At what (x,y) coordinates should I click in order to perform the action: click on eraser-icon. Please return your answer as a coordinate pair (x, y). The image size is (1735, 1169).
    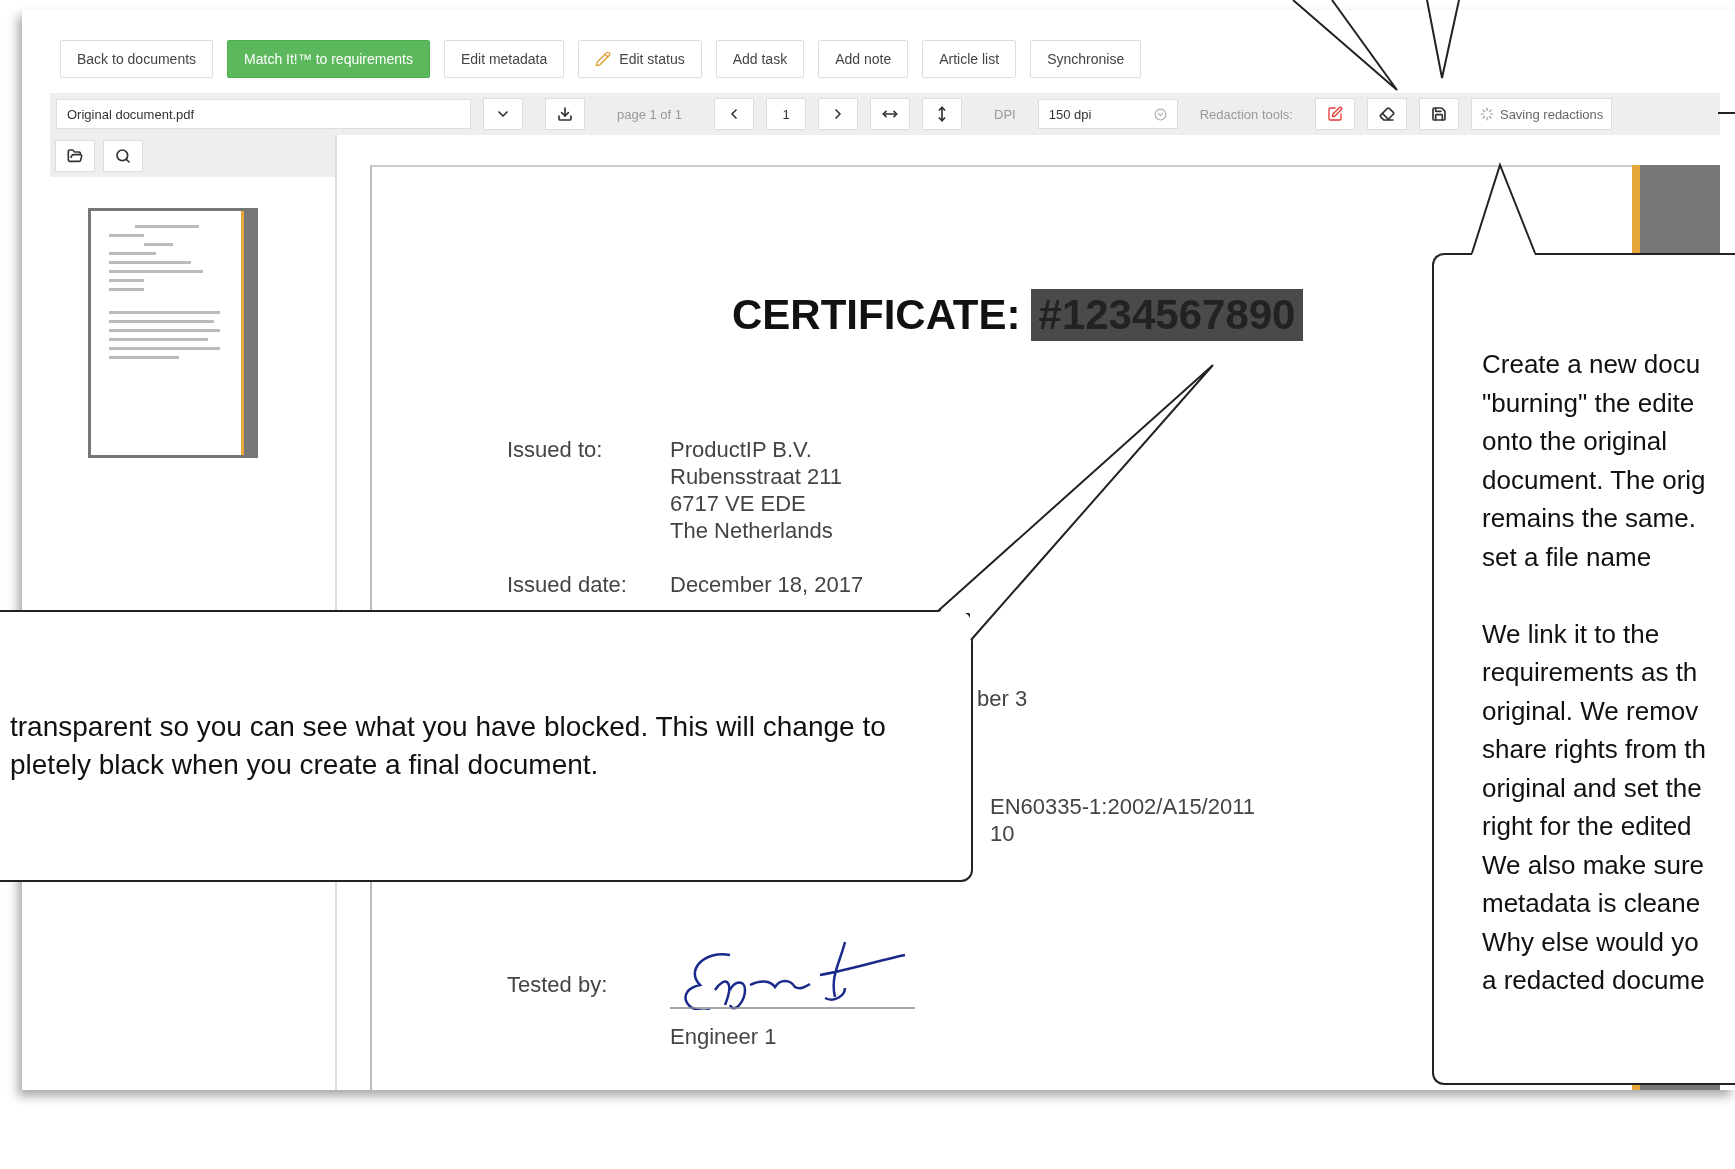
    Looking at the image, I should click on (1386, 114).